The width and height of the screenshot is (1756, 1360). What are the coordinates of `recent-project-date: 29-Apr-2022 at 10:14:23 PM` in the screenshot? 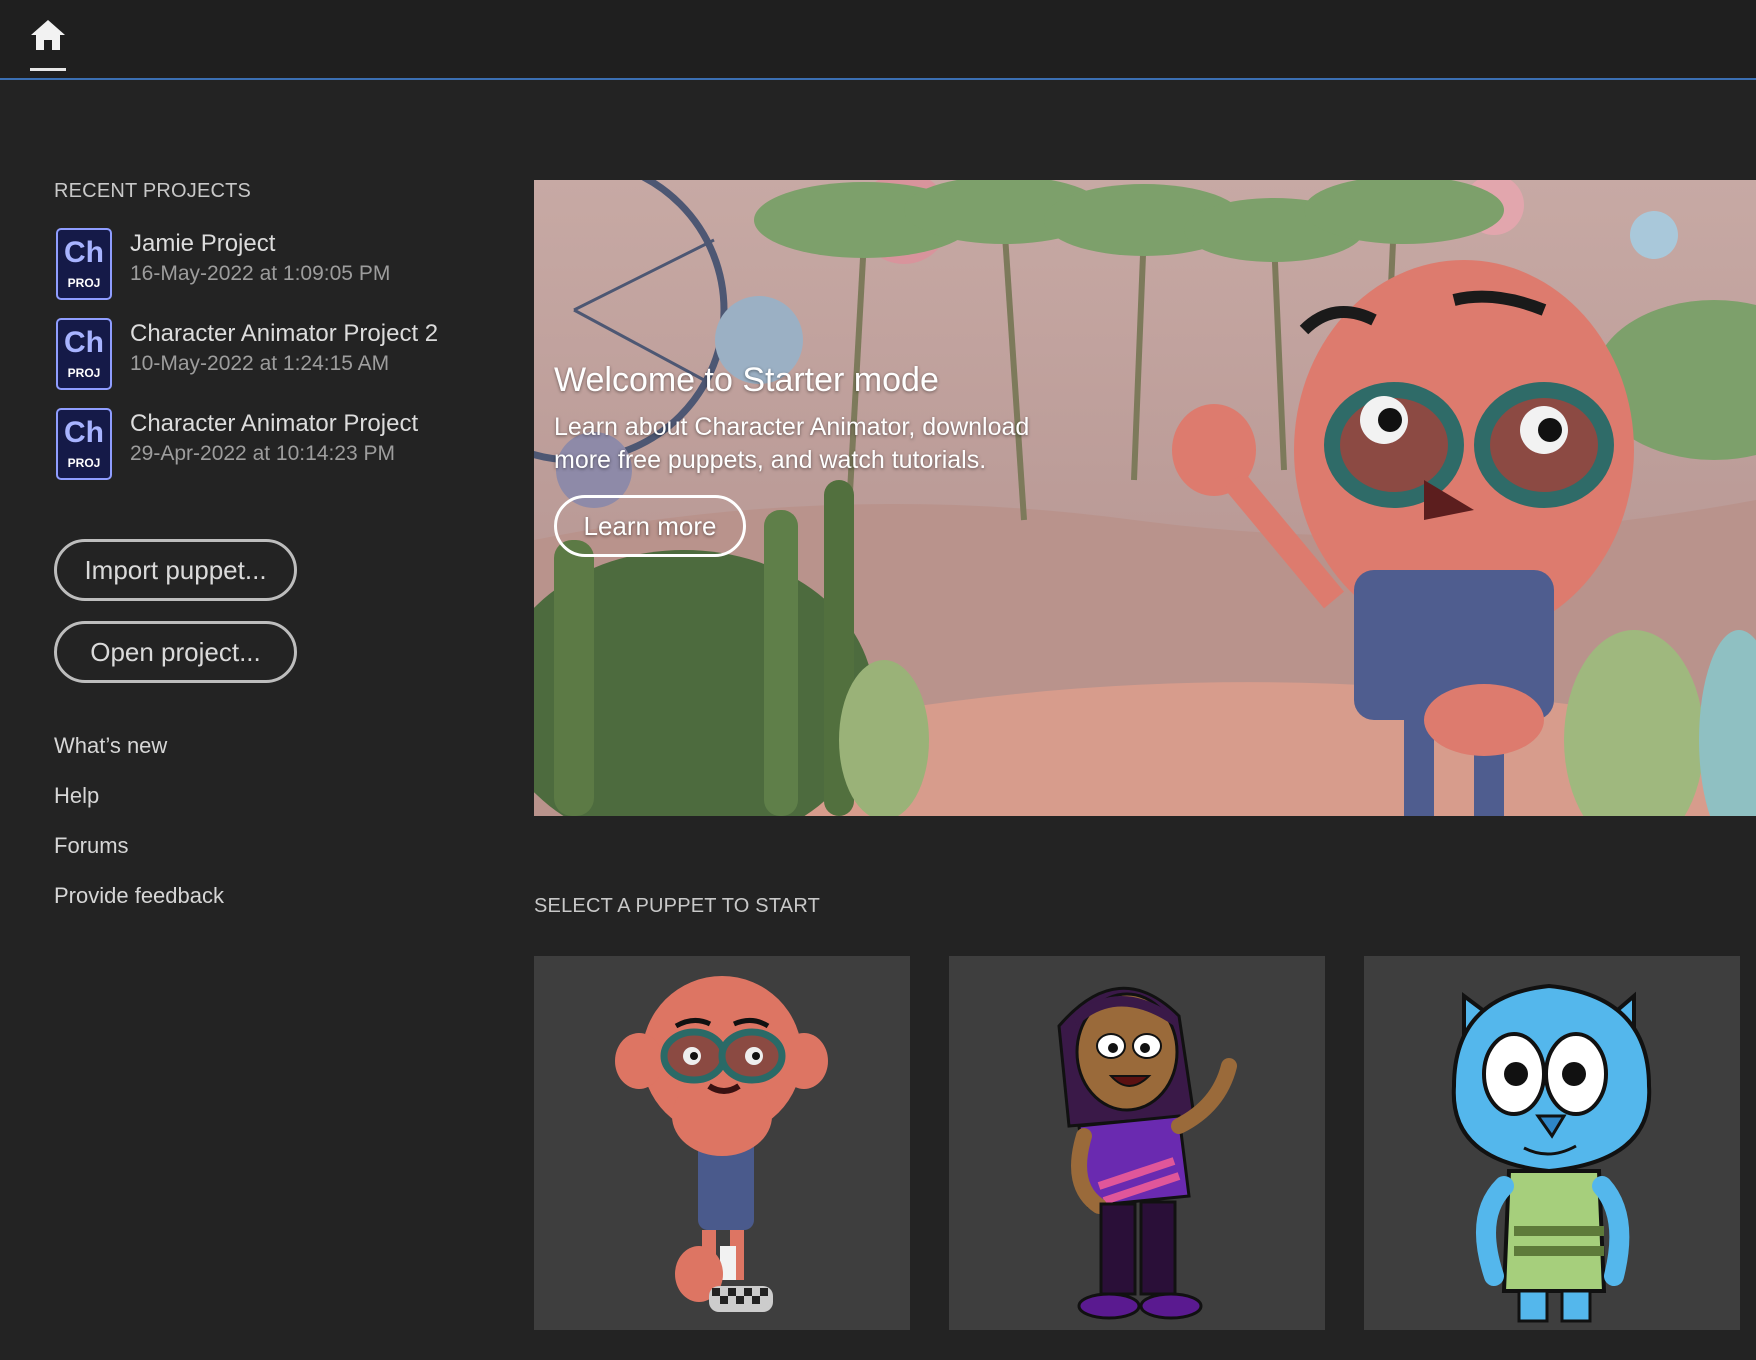 It's located at (263, 453).